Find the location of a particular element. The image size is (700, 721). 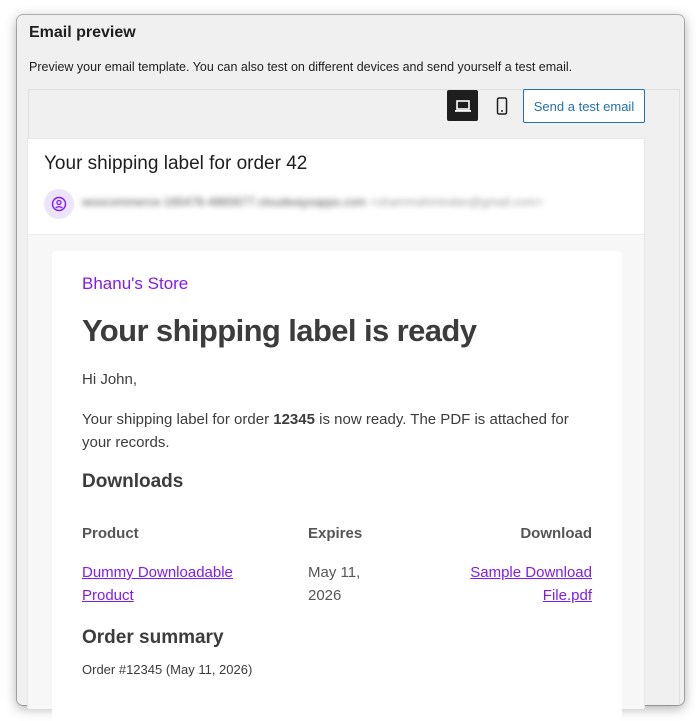

order-summary-heading: Order summary is located at coordinates (153, 637).